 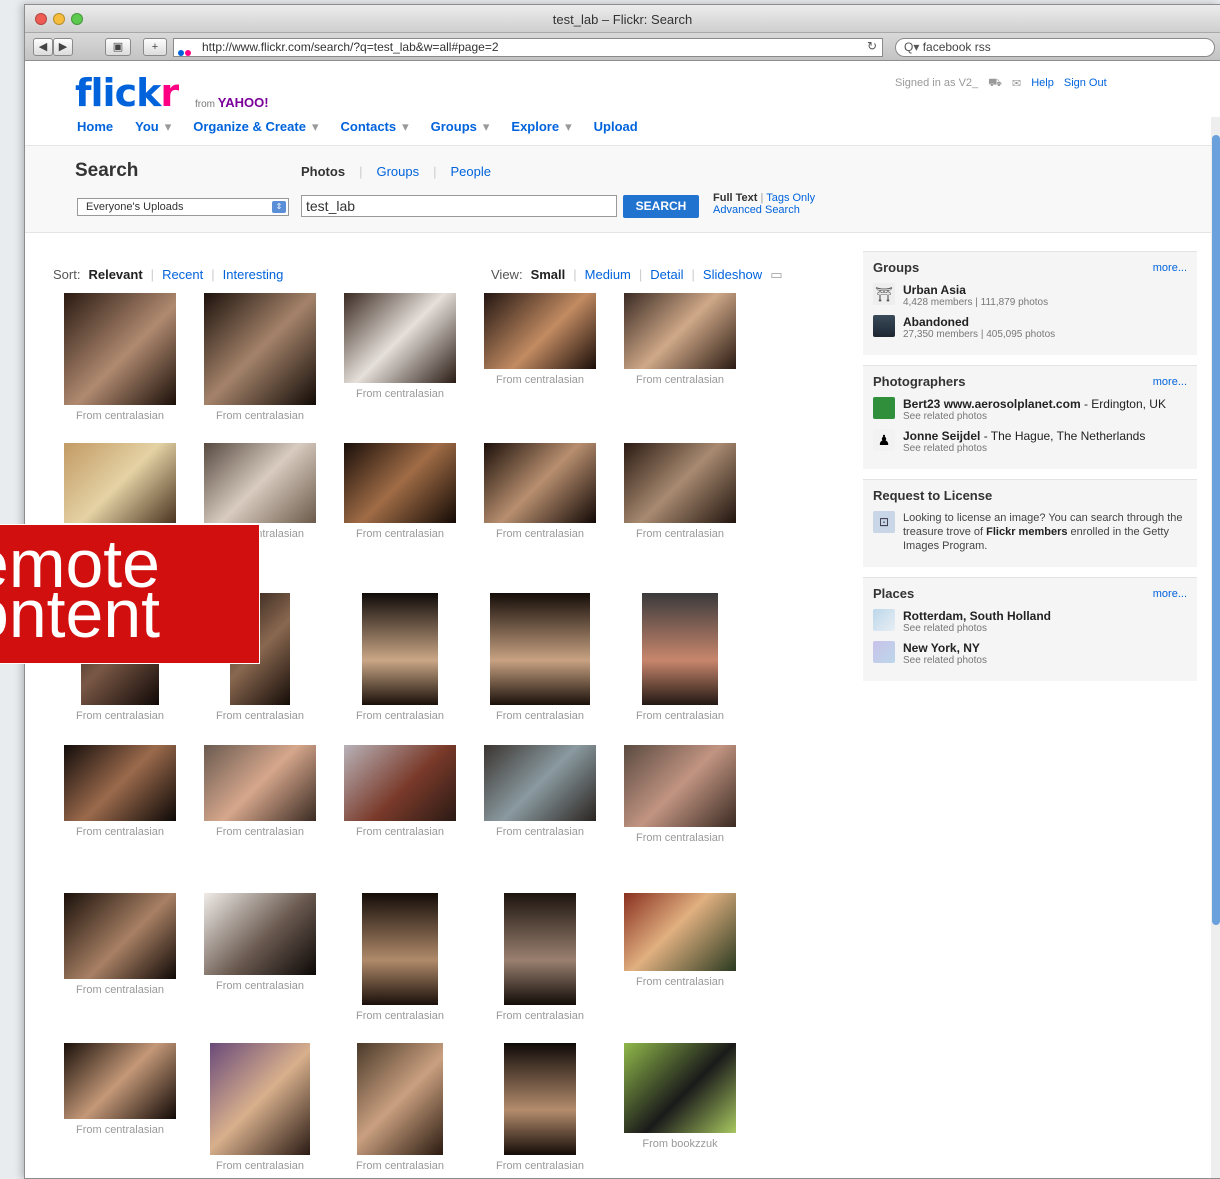 I want to click on mail-icon: ✉, so click(x=1016, y=84).